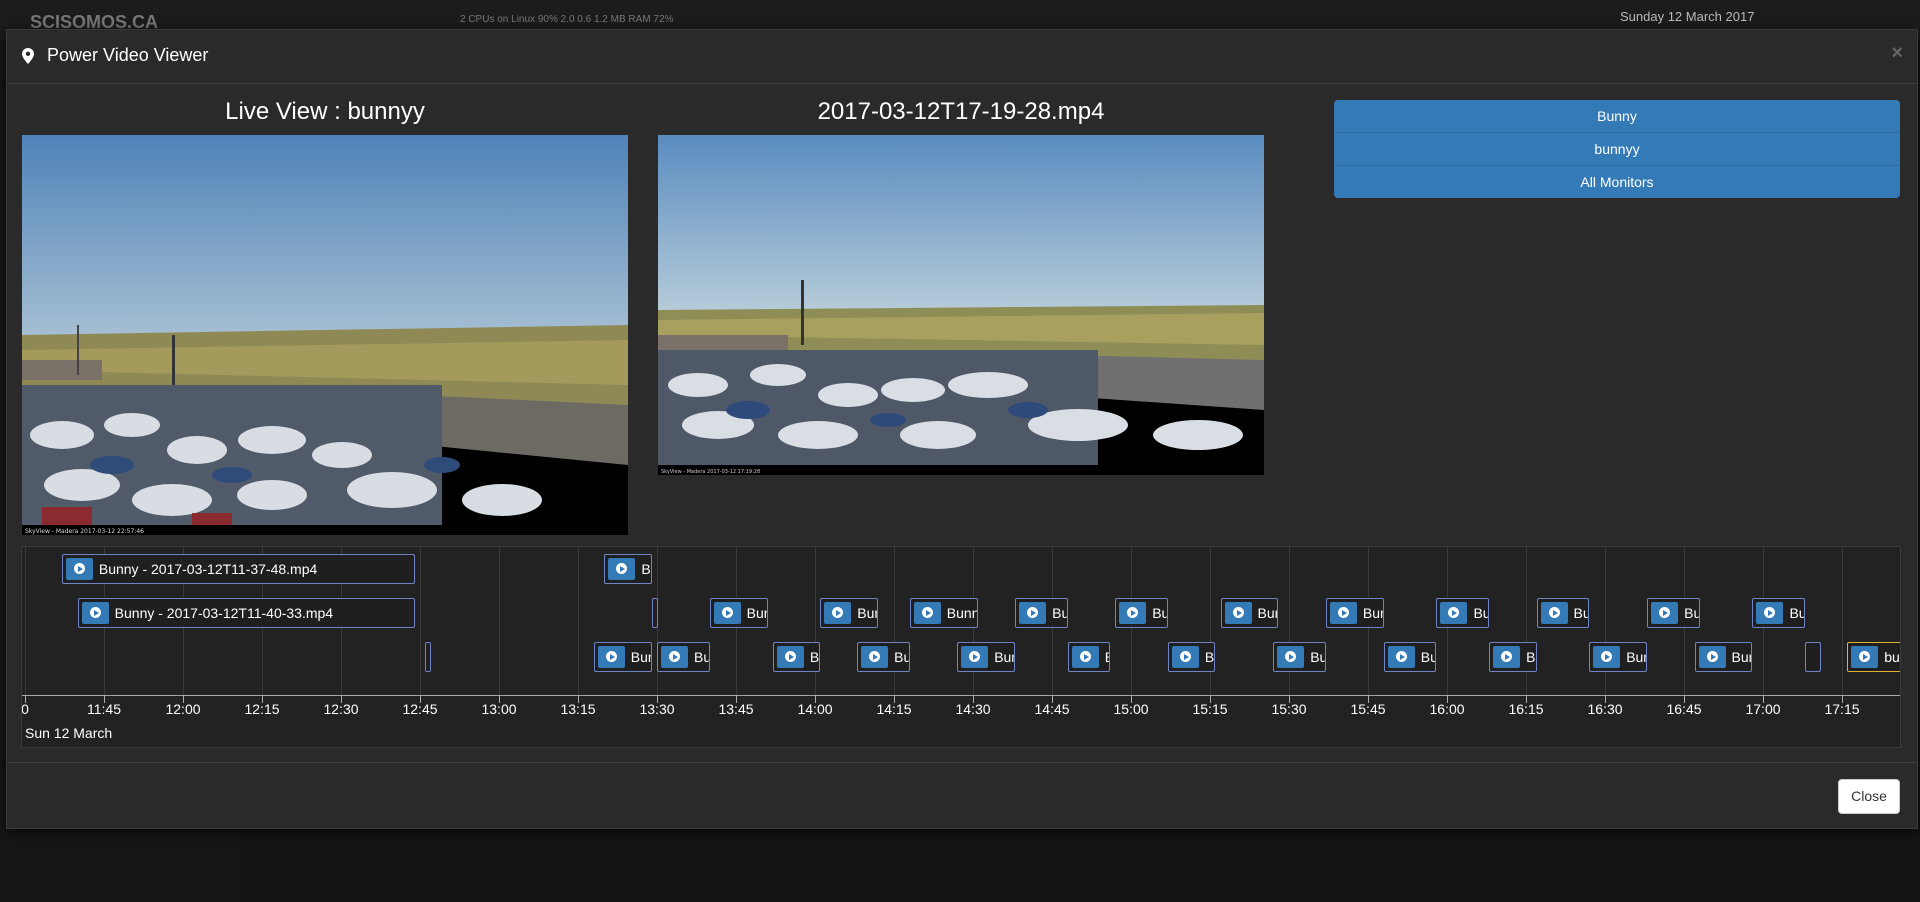  Describe the element at coordinates (736, 709) in the screenshot. I see `timeline-tick-label: 13:45` at that location.